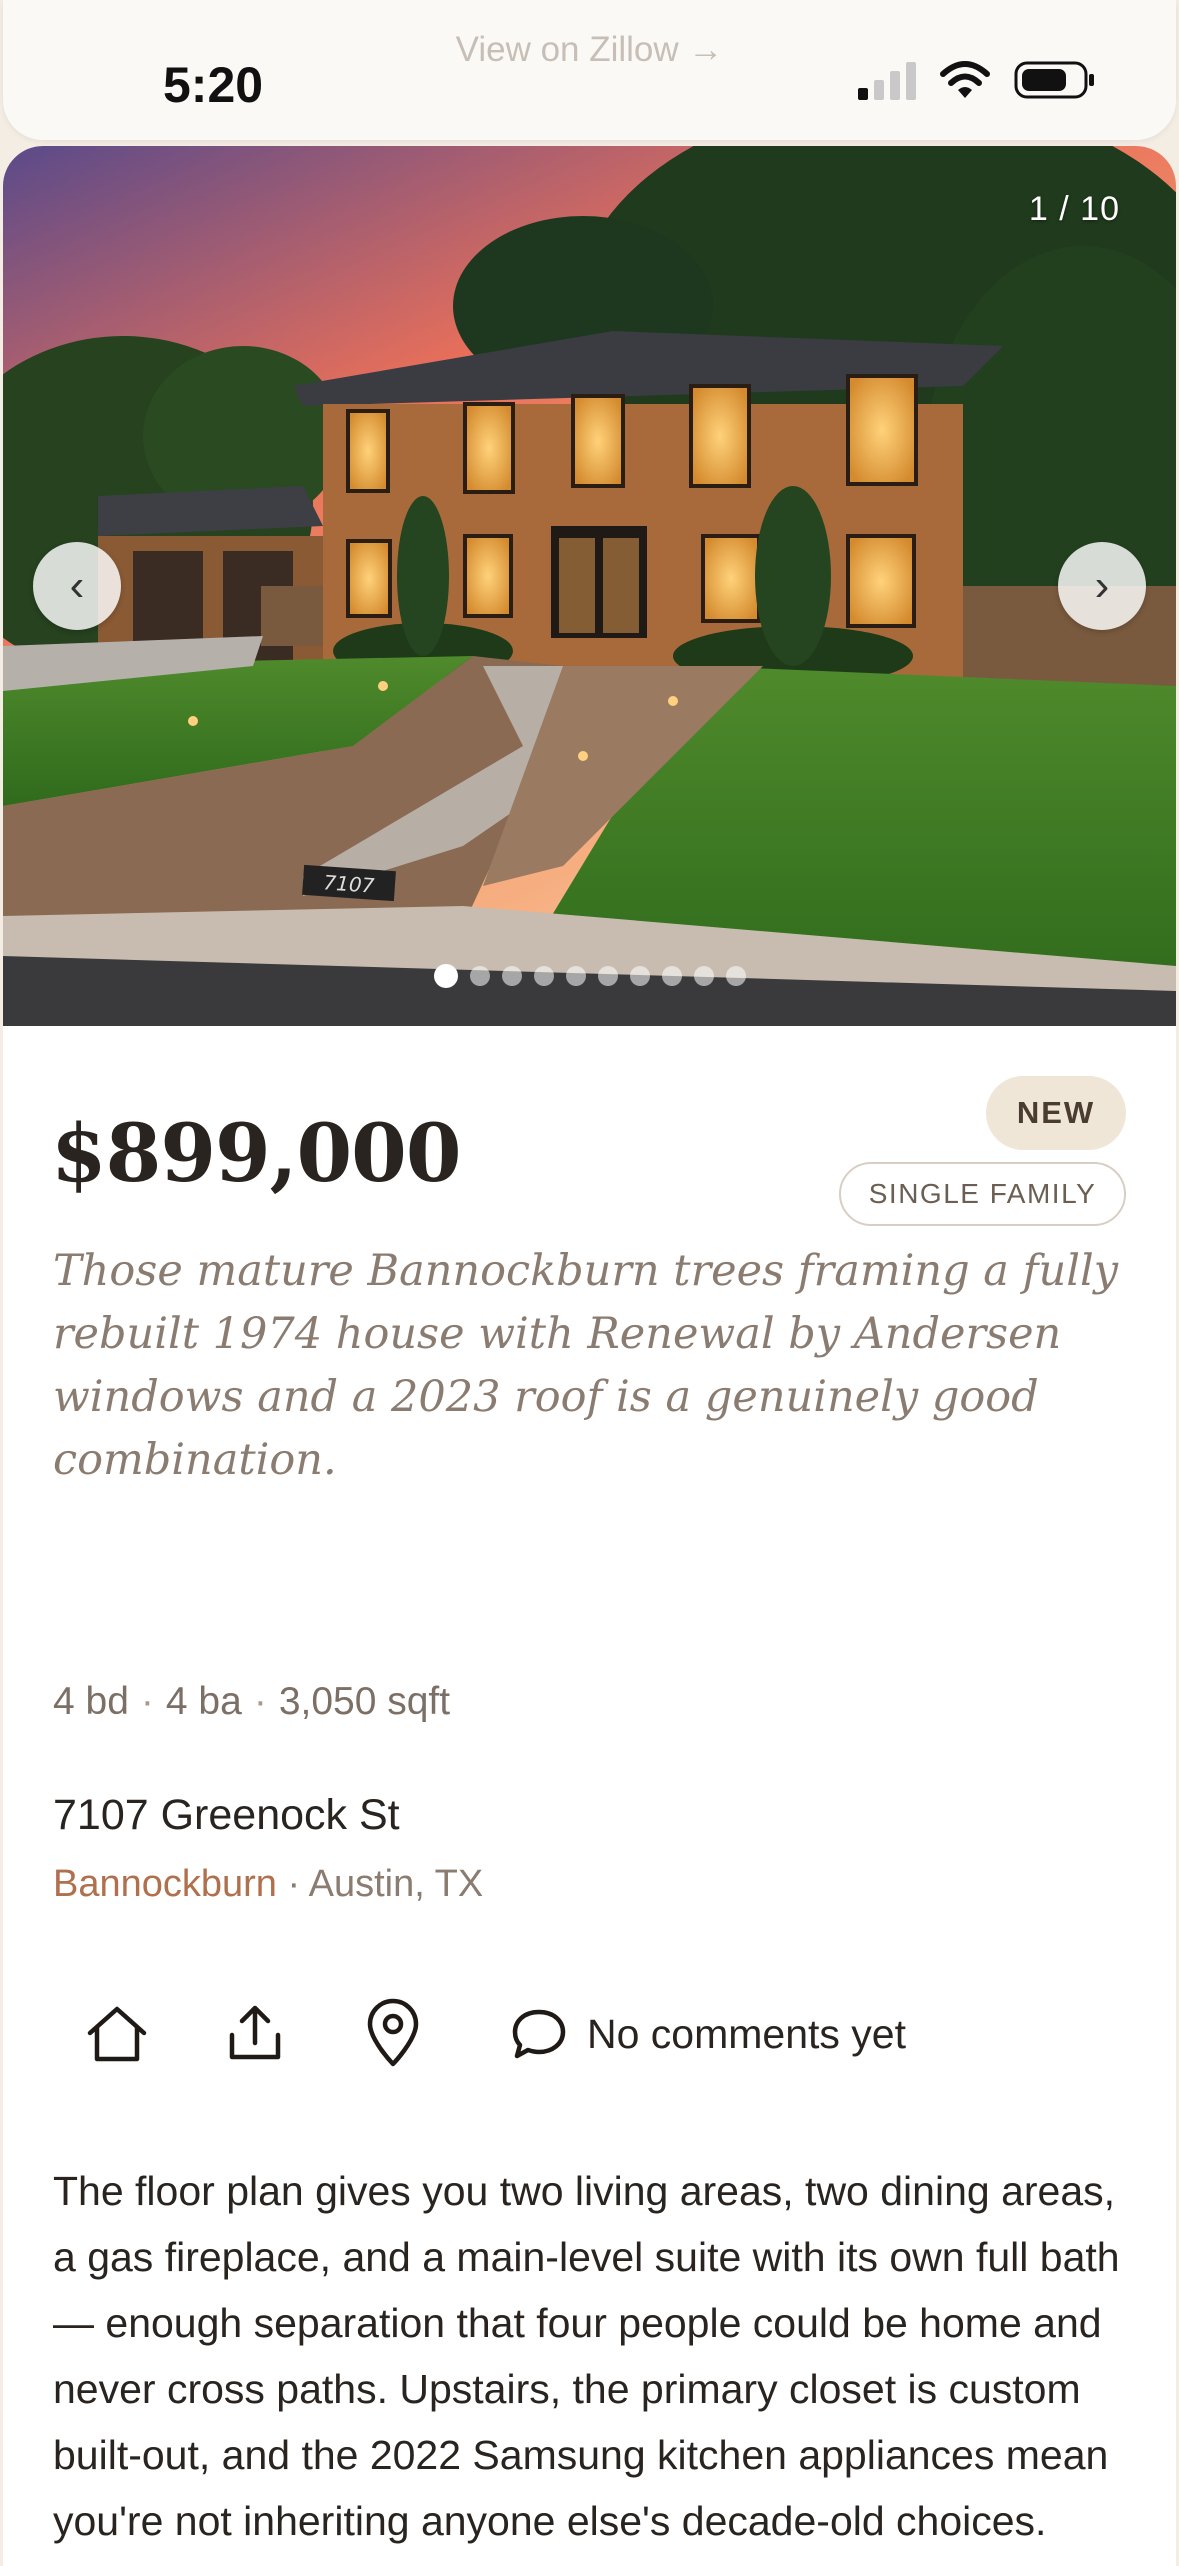  What do you see at coordinates (746, 2033) in the screenshot?
I see `comments-label: No comments yet` at bounding box center [746, 2033].